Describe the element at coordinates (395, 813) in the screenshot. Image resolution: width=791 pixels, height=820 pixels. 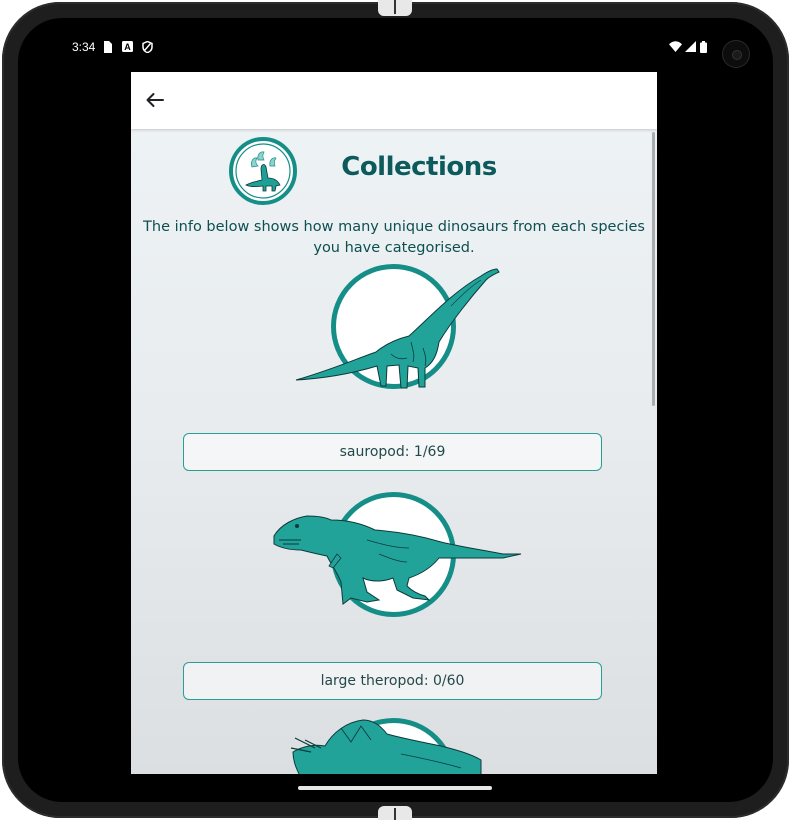
I see `hinge-bottom` at that location.